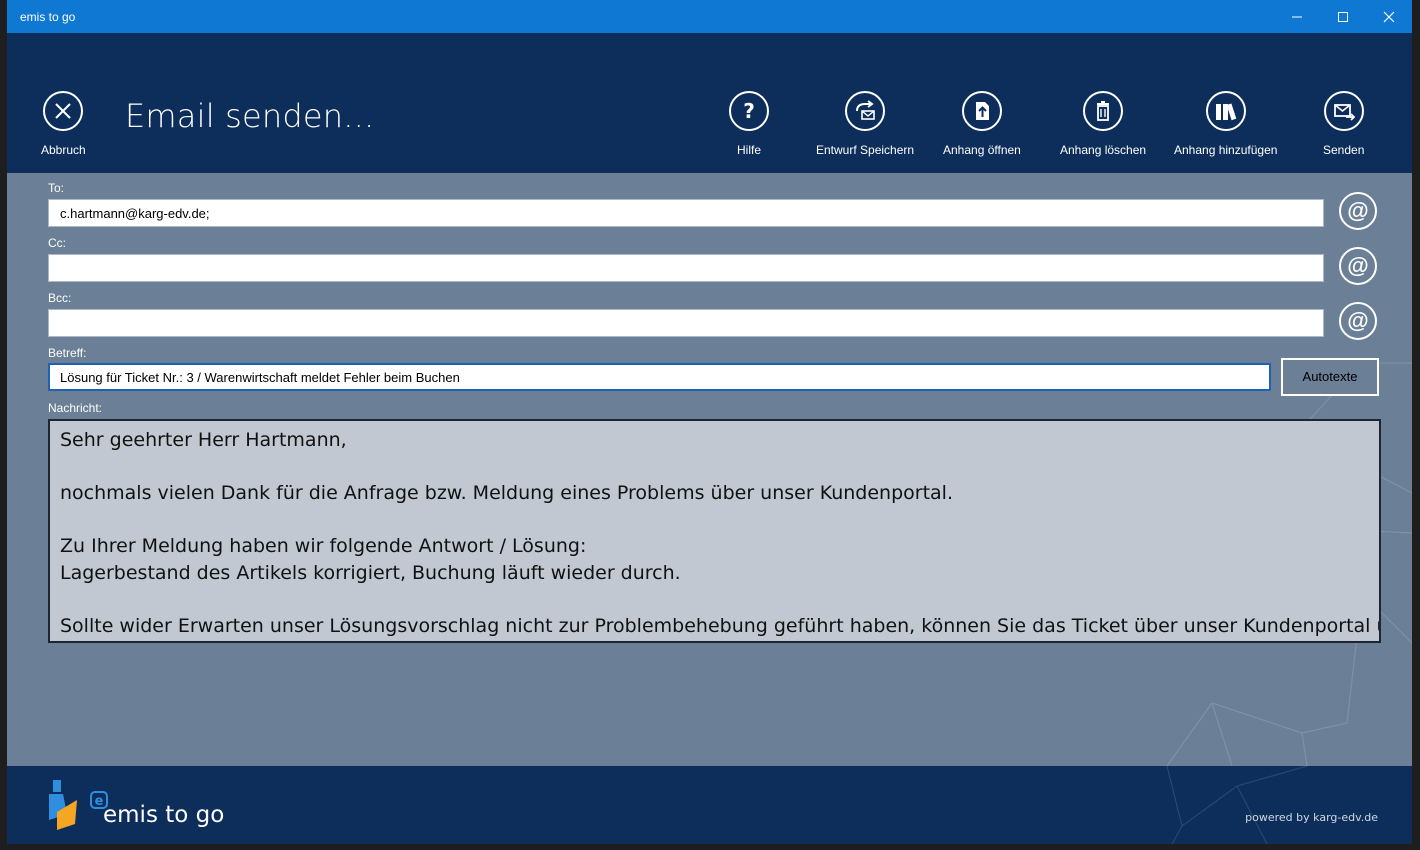 Image resolution: width=1420 pixels, height=850 pixels. I want to click on bcc-field, so click(686, 323).